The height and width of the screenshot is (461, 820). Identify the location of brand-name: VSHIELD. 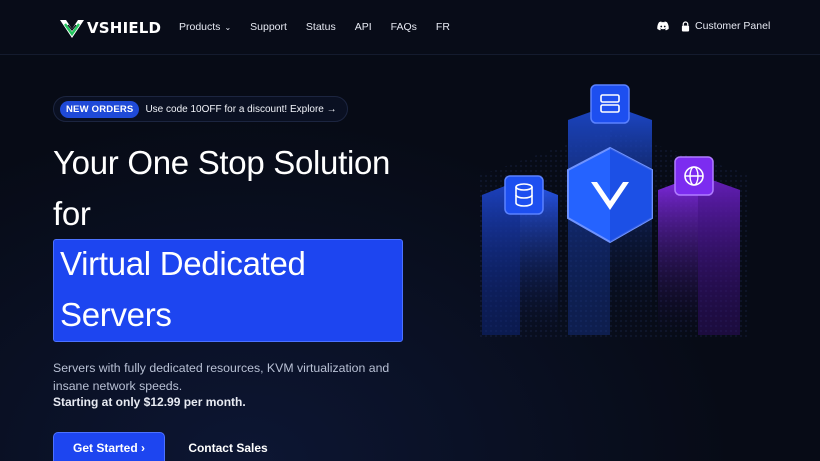
(124, 28).